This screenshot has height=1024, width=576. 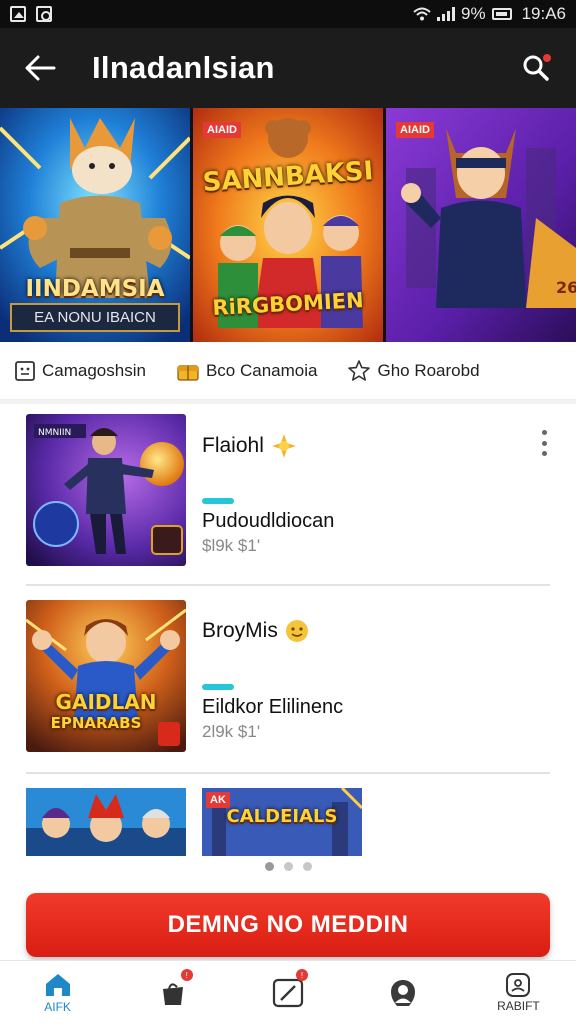 I want to click on banner-card-2: AIAID SANNBAKSI RiRGBOMIEN, so click(x=288, y=225).